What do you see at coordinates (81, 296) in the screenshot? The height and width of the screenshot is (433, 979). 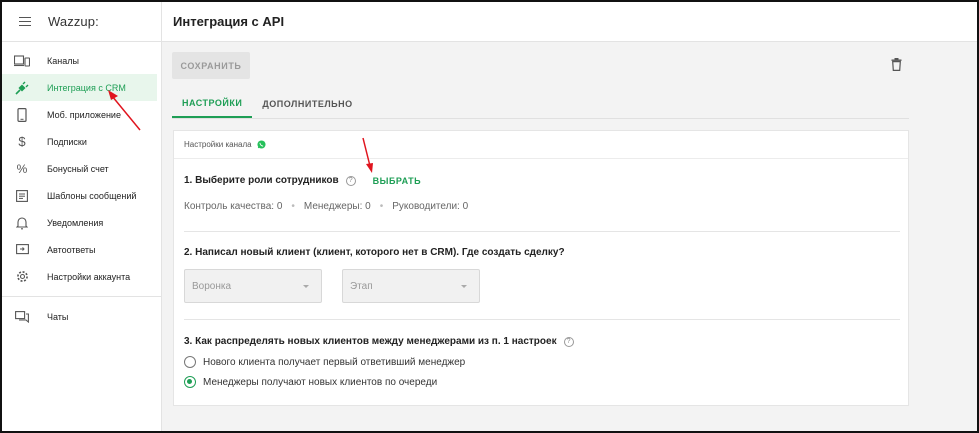 I see `sidebar-divider` at bounding box center [81, 296].